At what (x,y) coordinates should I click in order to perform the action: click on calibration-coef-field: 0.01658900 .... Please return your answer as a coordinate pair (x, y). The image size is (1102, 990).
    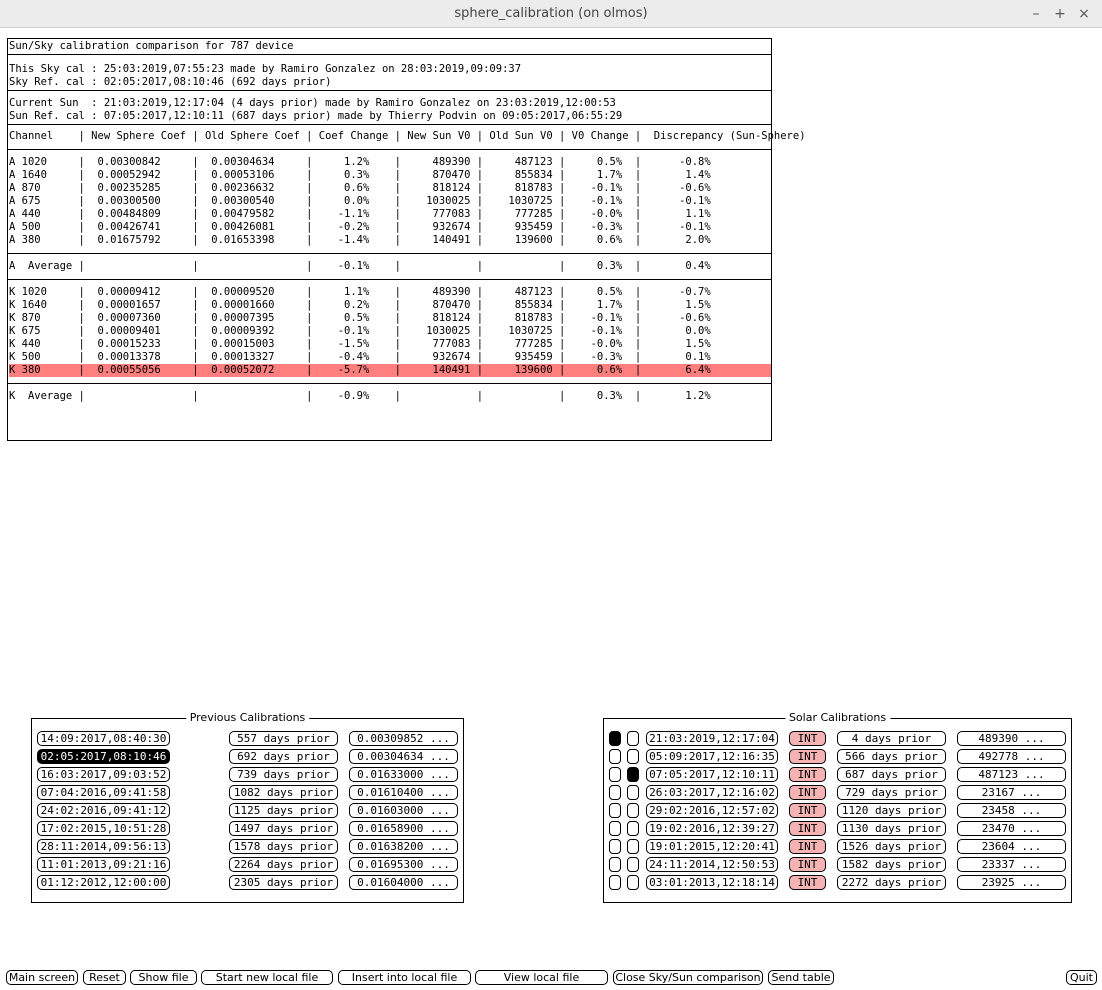
    Looking at the image, I should click on (403, 828).